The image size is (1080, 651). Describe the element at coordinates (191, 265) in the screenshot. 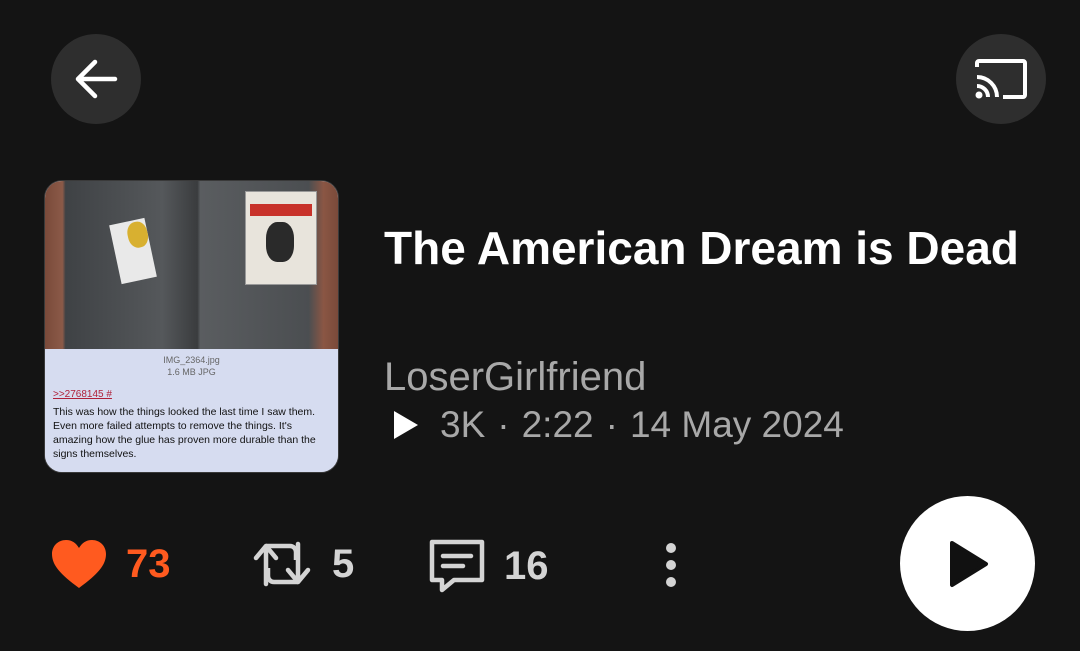

I see `artwork-photo` at that location.